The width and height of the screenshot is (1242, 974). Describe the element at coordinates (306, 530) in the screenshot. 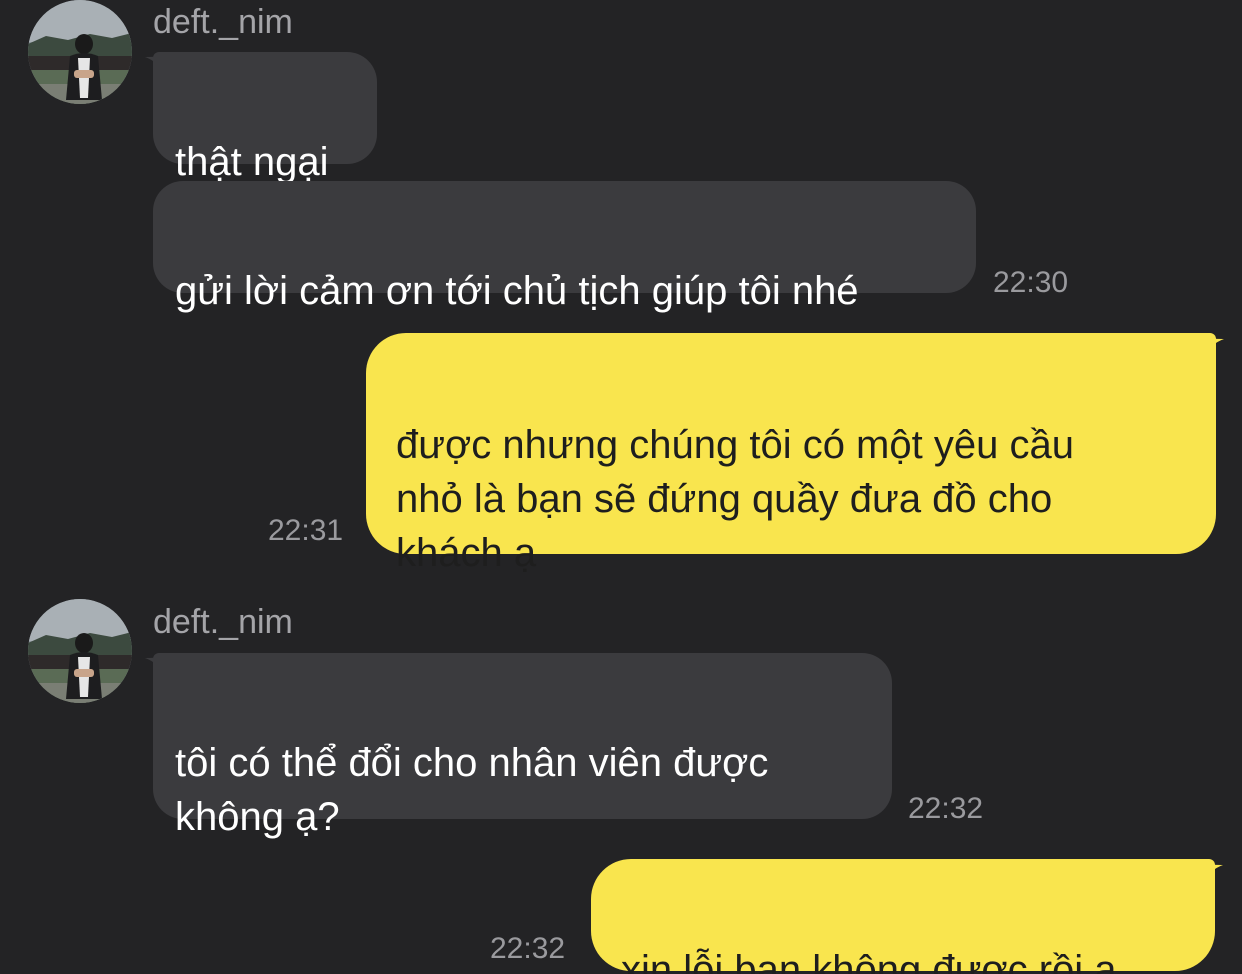

I see `message-timestamp: 22:31` at that location.